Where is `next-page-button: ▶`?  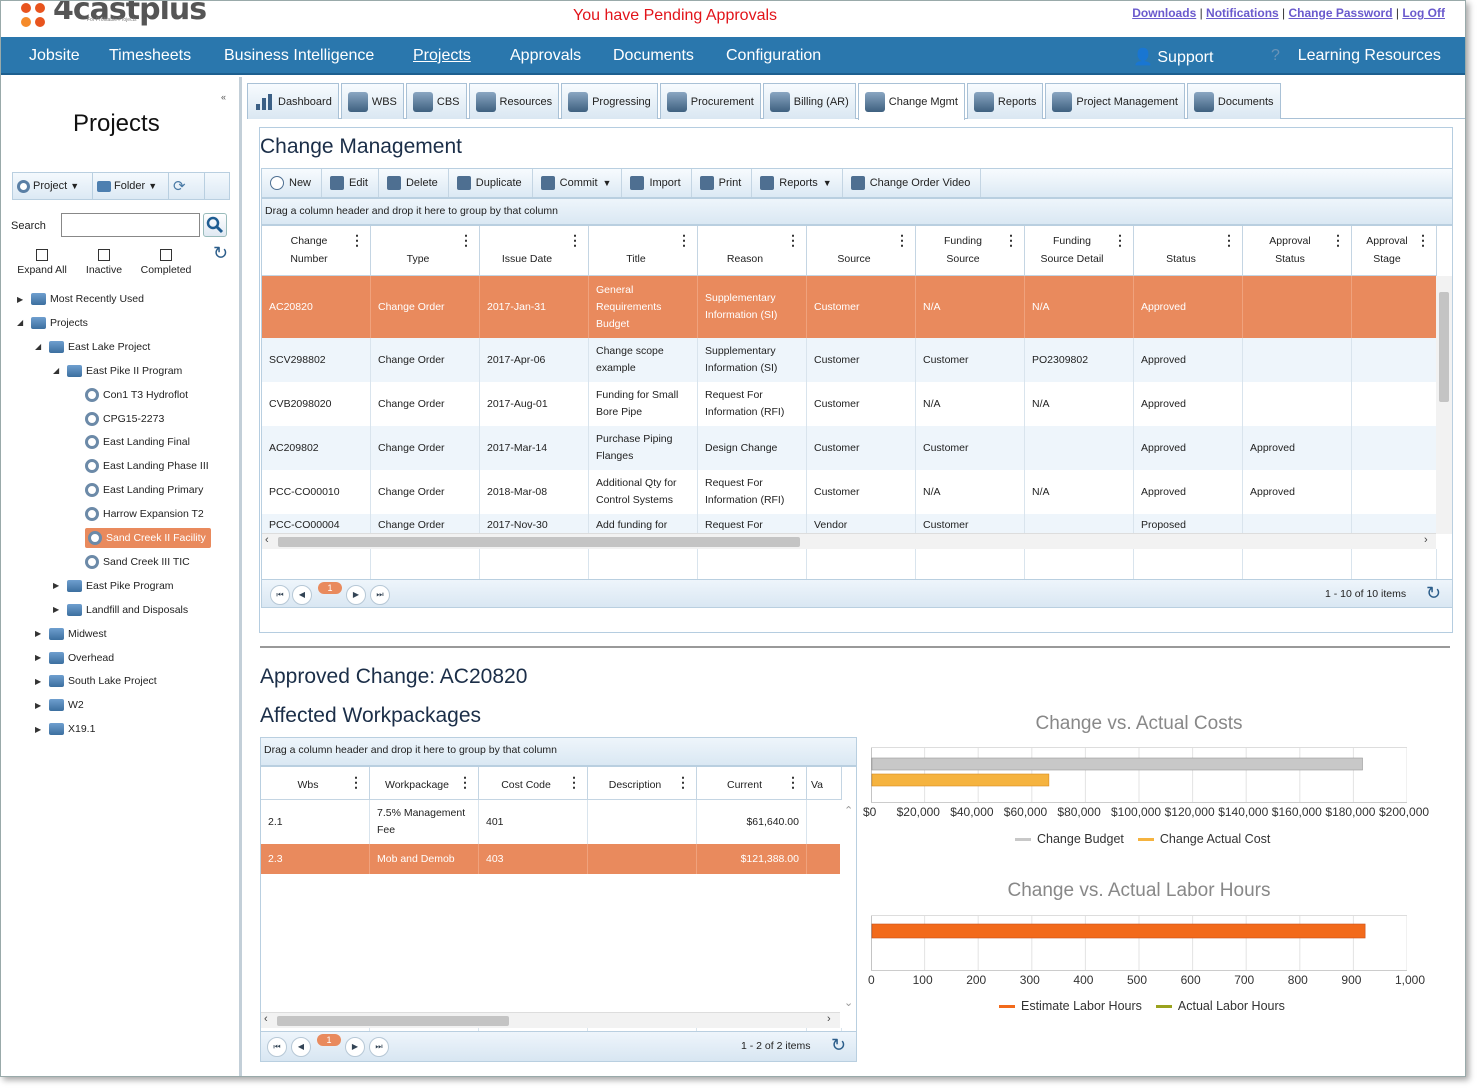 next-page-button: ▶ is located at coordinates (356, 595).